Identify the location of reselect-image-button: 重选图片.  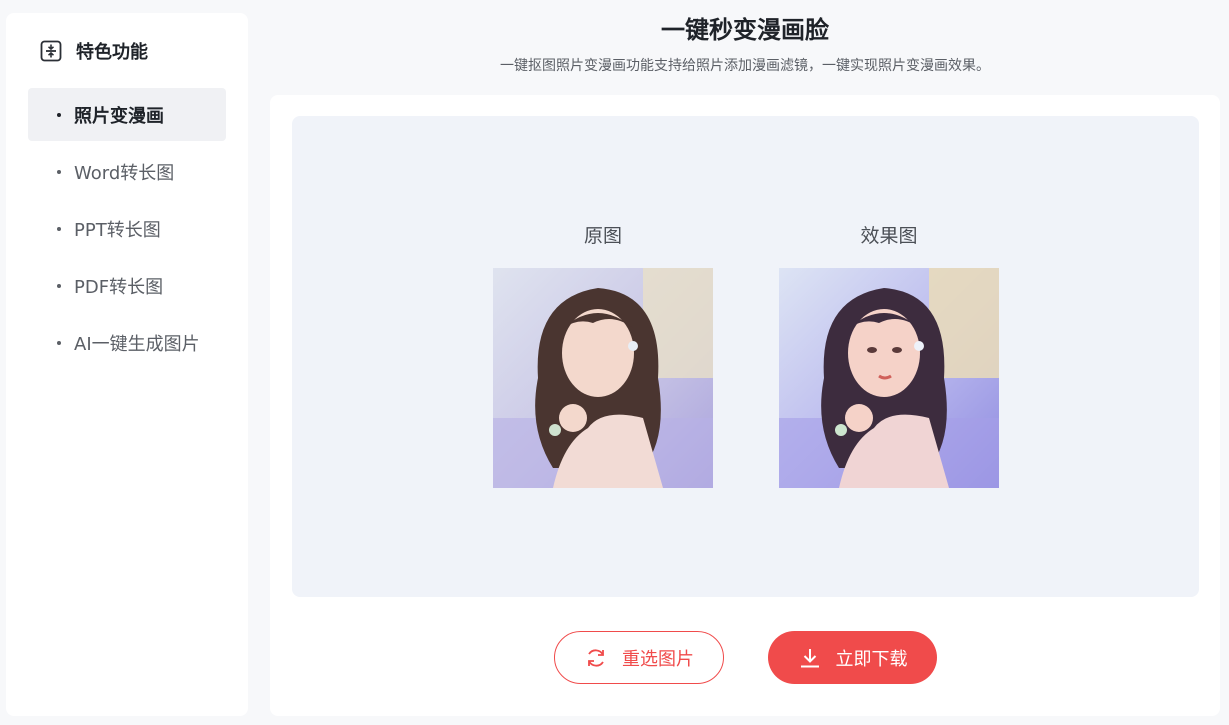
(639, 657).